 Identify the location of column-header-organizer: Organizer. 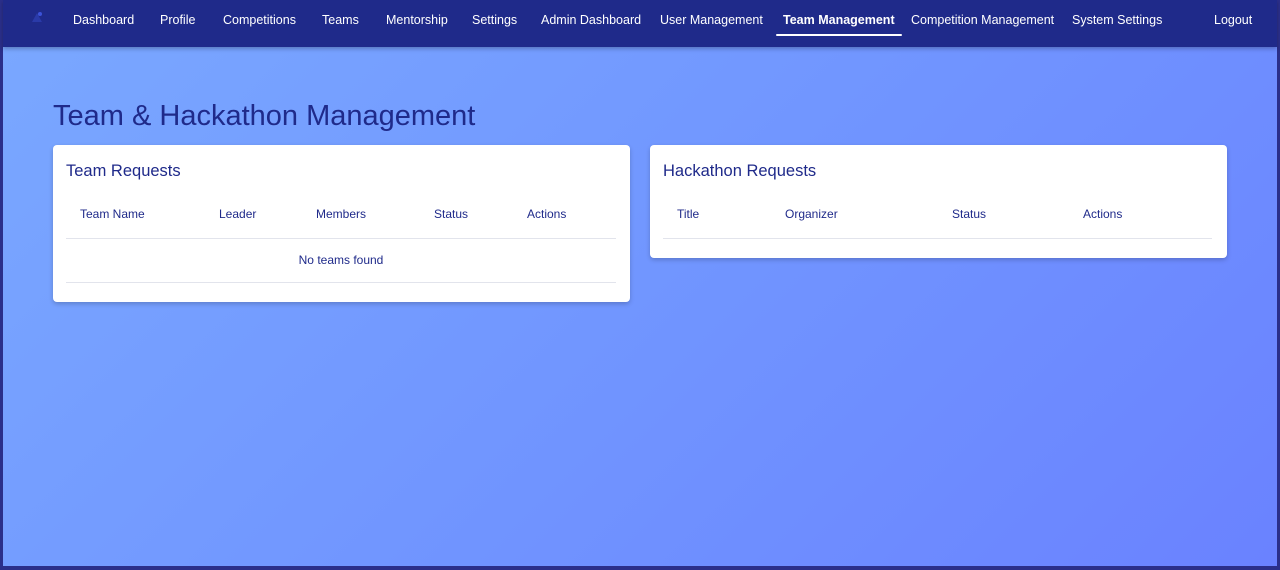
(811, 214).